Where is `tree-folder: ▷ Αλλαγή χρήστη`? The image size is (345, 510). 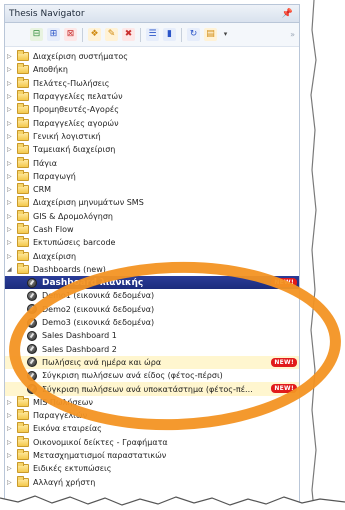
tree-folder: ▷ Αλλαγή χρήστη is located at coordinates (152, 482).